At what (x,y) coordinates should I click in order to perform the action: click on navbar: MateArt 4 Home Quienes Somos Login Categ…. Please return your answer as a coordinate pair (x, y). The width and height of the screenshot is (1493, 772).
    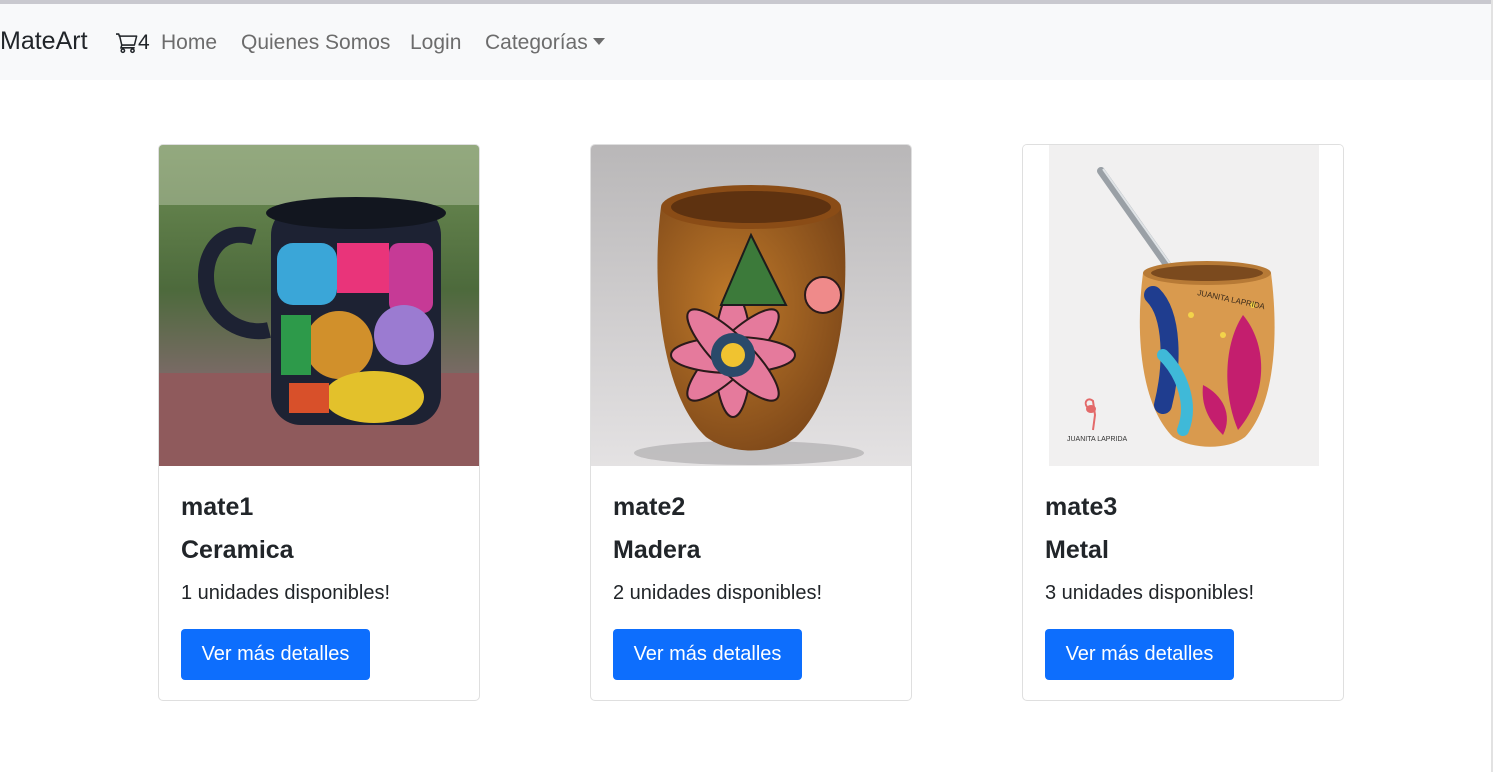
    Looking at the image, I should click on (746, 42).